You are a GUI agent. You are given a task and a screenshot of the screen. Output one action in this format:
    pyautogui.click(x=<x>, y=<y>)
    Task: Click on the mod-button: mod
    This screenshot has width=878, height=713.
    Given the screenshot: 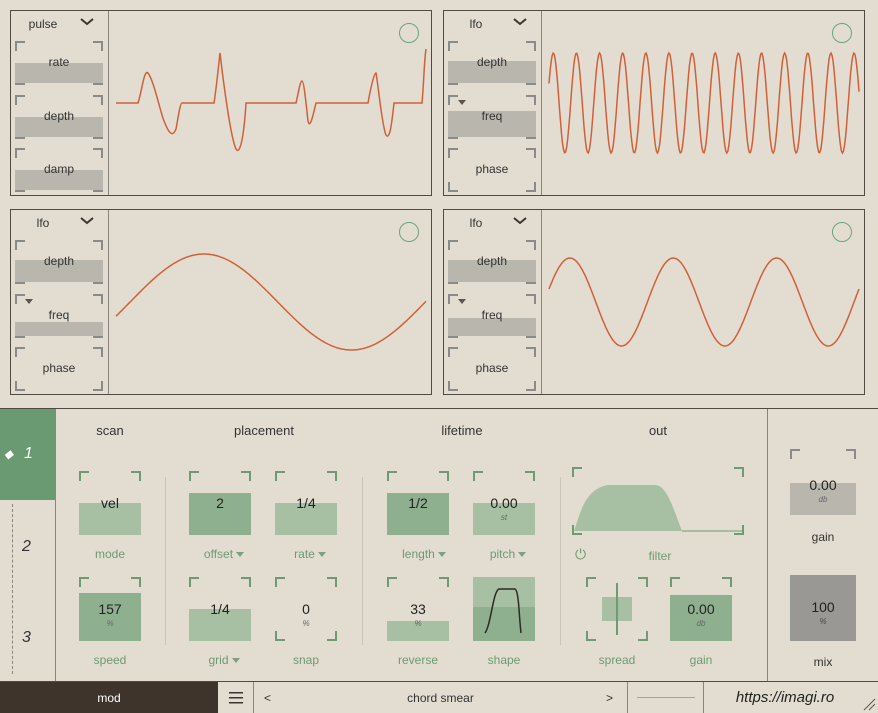 What is the action you would take?
    pyautogui.click(x=109, y=697)
    